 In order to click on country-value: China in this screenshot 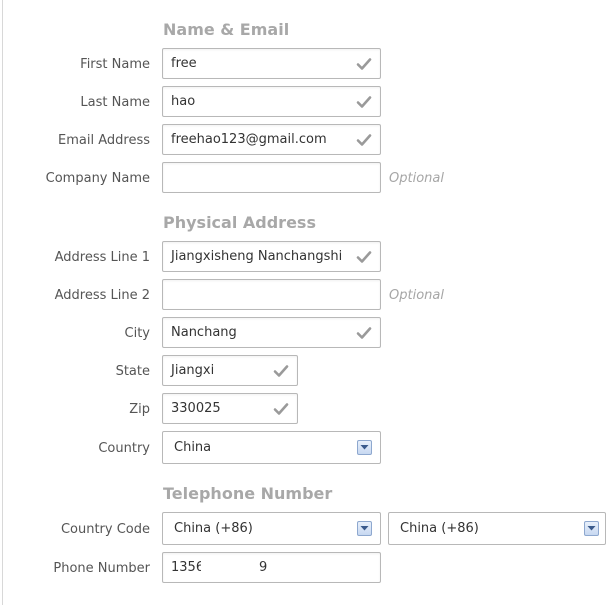, I will do `click(193, 447)`.